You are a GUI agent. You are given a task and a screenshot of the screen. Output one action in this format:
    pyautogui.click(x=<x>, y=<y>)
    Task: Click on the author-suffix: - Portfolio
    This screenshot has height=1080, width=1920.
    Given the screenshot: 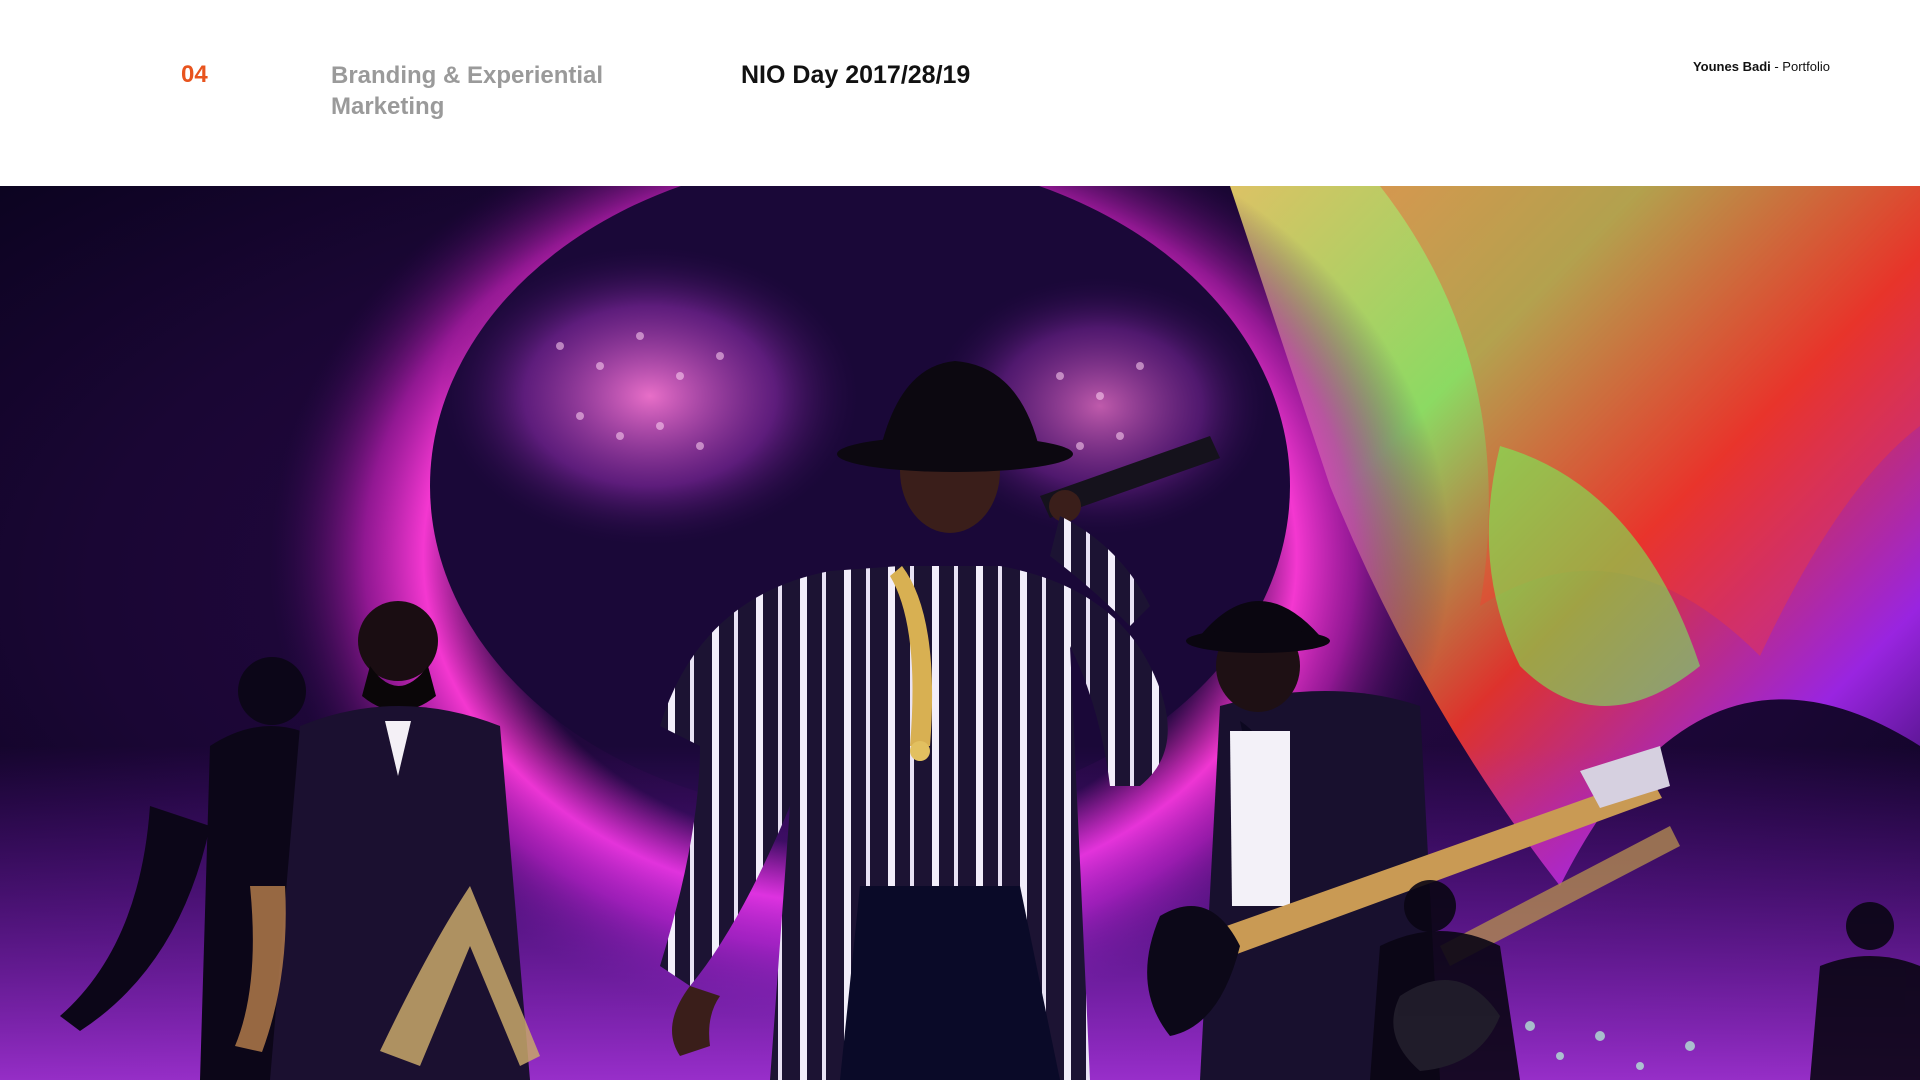 What is the action you would take?
    pyautogui.click(x=1800, y=66)
    